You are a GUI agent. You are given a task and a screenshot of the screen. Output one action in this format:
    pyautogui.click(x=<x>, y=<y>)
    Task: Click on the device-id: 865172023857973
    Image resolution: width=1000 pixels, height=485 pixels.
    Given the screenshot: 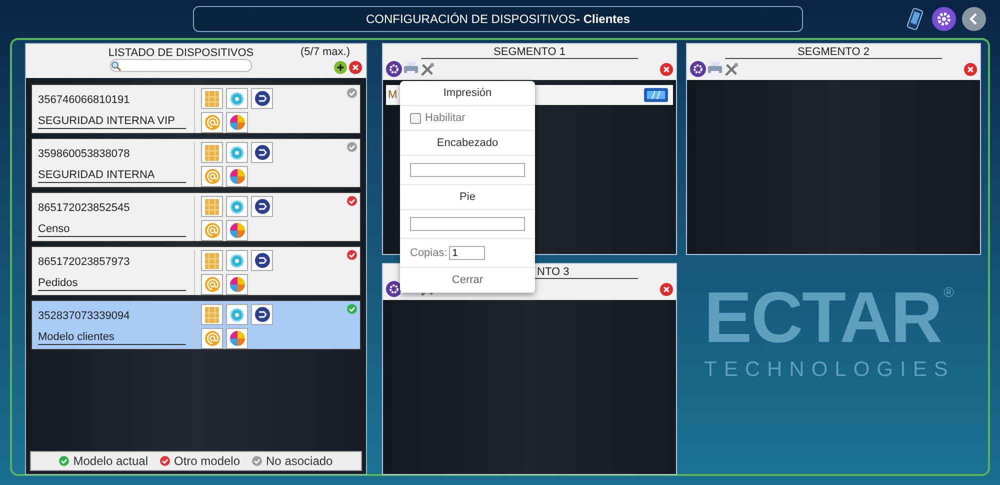 What is the action you would take?
    pyautogui.click(x=84, y=262)
    